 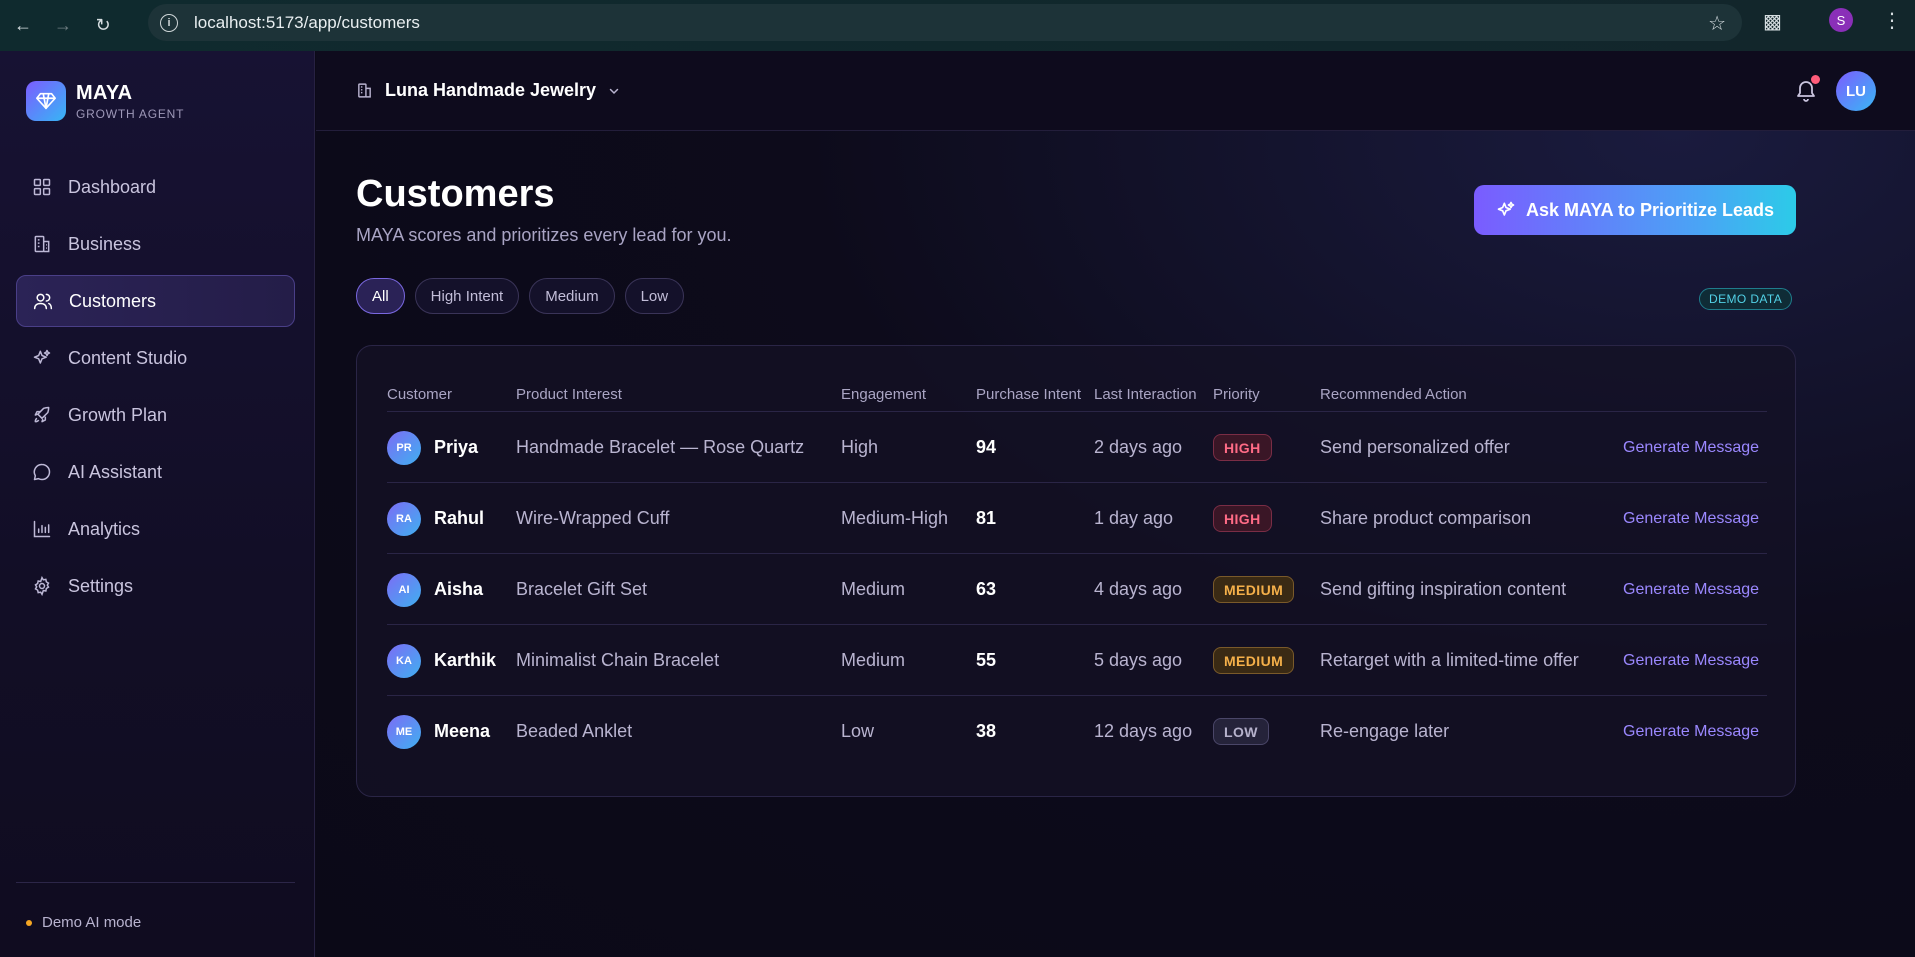 What do you see at coordinates (654, 296) in the screenshot?
I see `filter-low: Low` at bounding box center [654, 296].